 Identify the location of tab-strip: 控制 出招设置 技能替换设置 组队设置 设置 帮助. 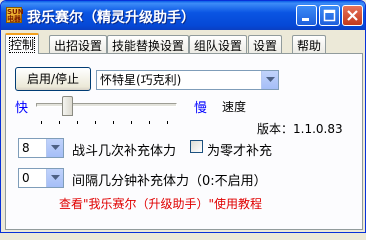
(184, 43).